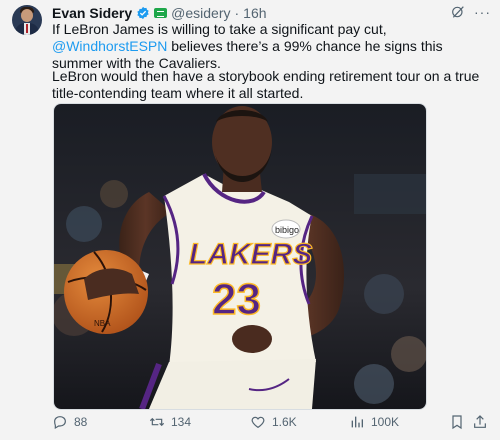 This screenshot has width=500, height=440. Describe the element at coordinates (385, 422) in the screenshot. I see `views-count: 100K` at that location.